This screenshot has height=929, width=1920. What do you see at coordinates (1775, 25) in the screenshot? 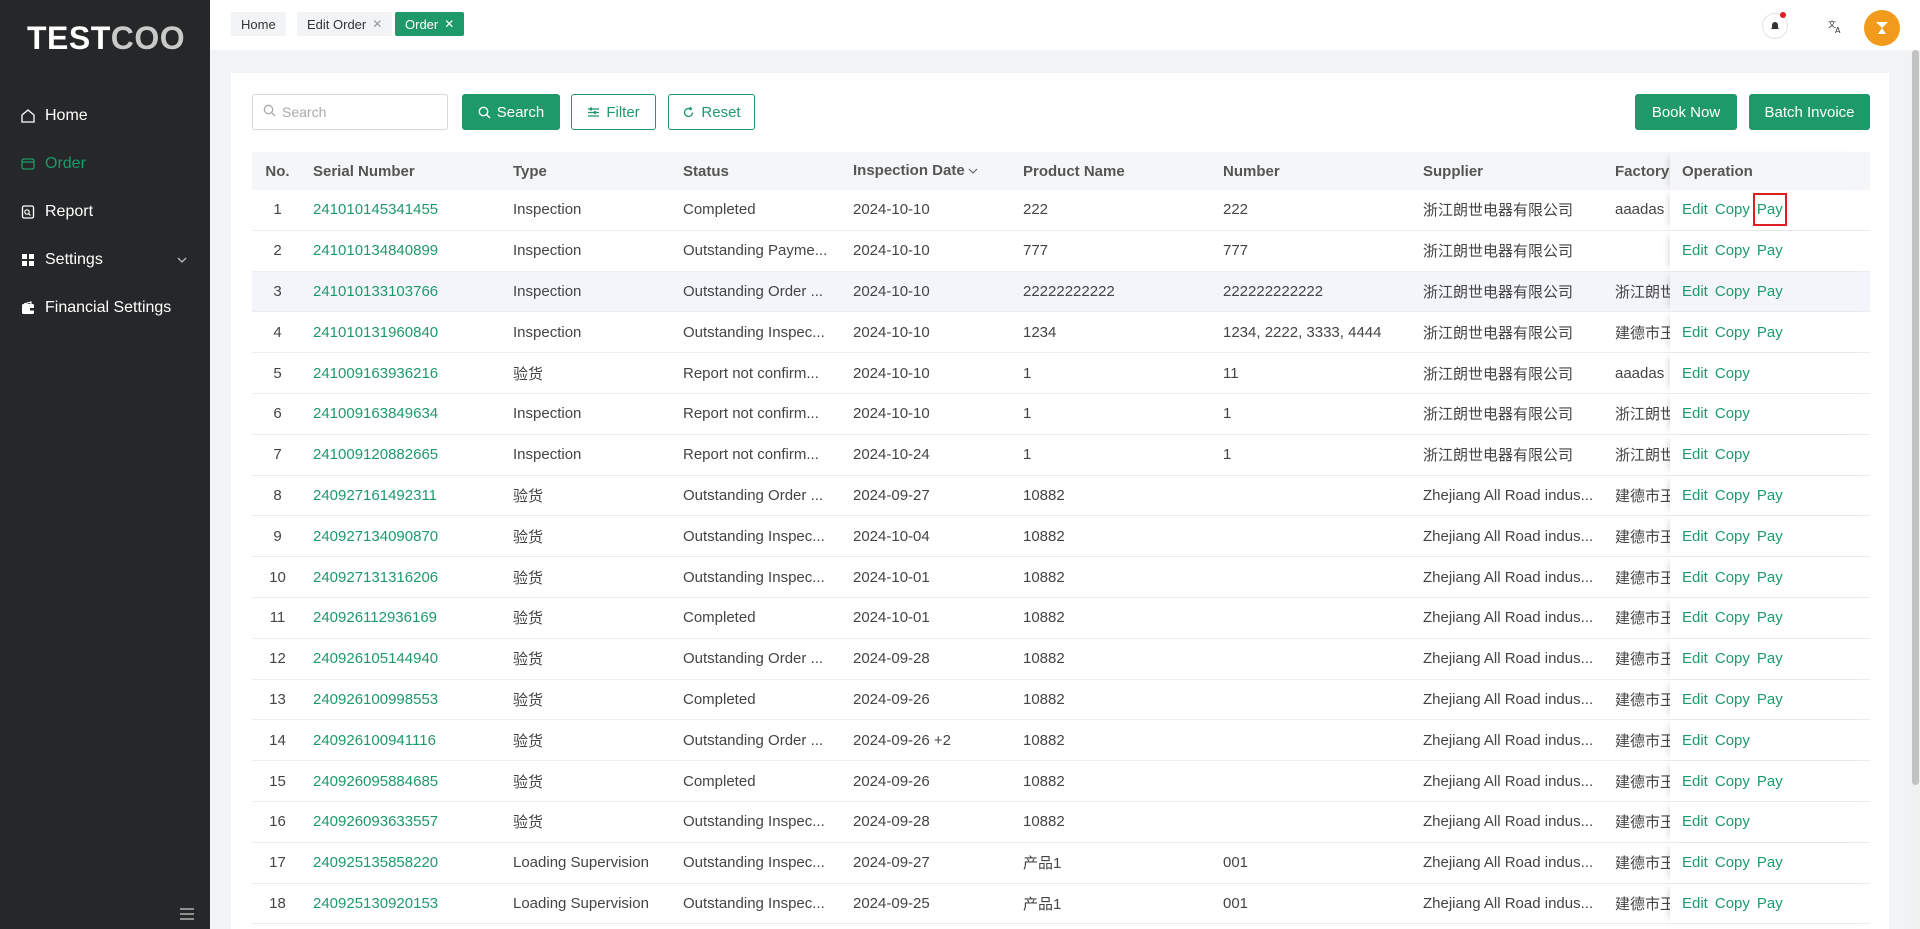
I see `notification-bell-icon` at bounding box center [1775, 25].